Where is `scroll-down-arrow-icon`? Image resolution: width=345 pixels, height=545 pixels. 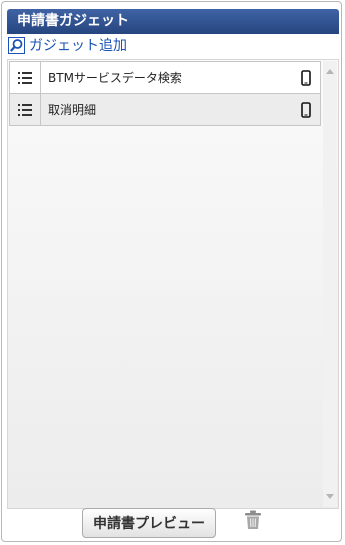
scroll-down-arrow-icon is located at coordinates (330, 496).